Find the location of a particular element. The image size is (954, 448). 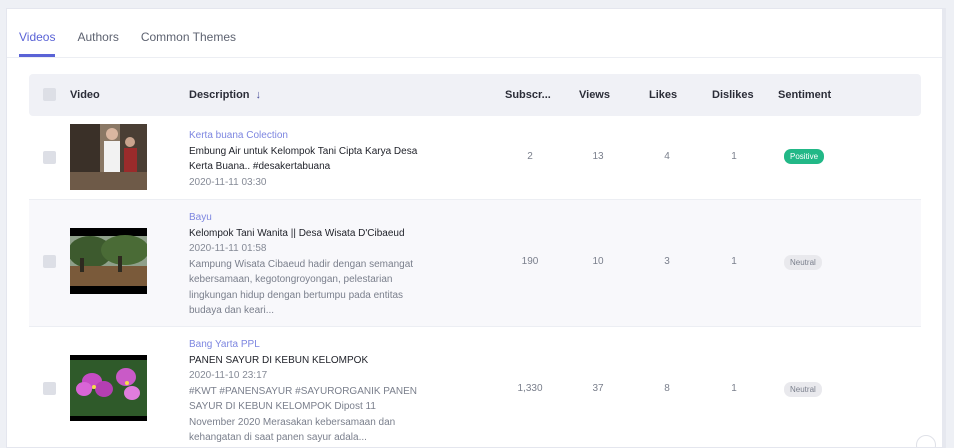

column-header-description: Description ↓ is located at coordinates (225, 95).